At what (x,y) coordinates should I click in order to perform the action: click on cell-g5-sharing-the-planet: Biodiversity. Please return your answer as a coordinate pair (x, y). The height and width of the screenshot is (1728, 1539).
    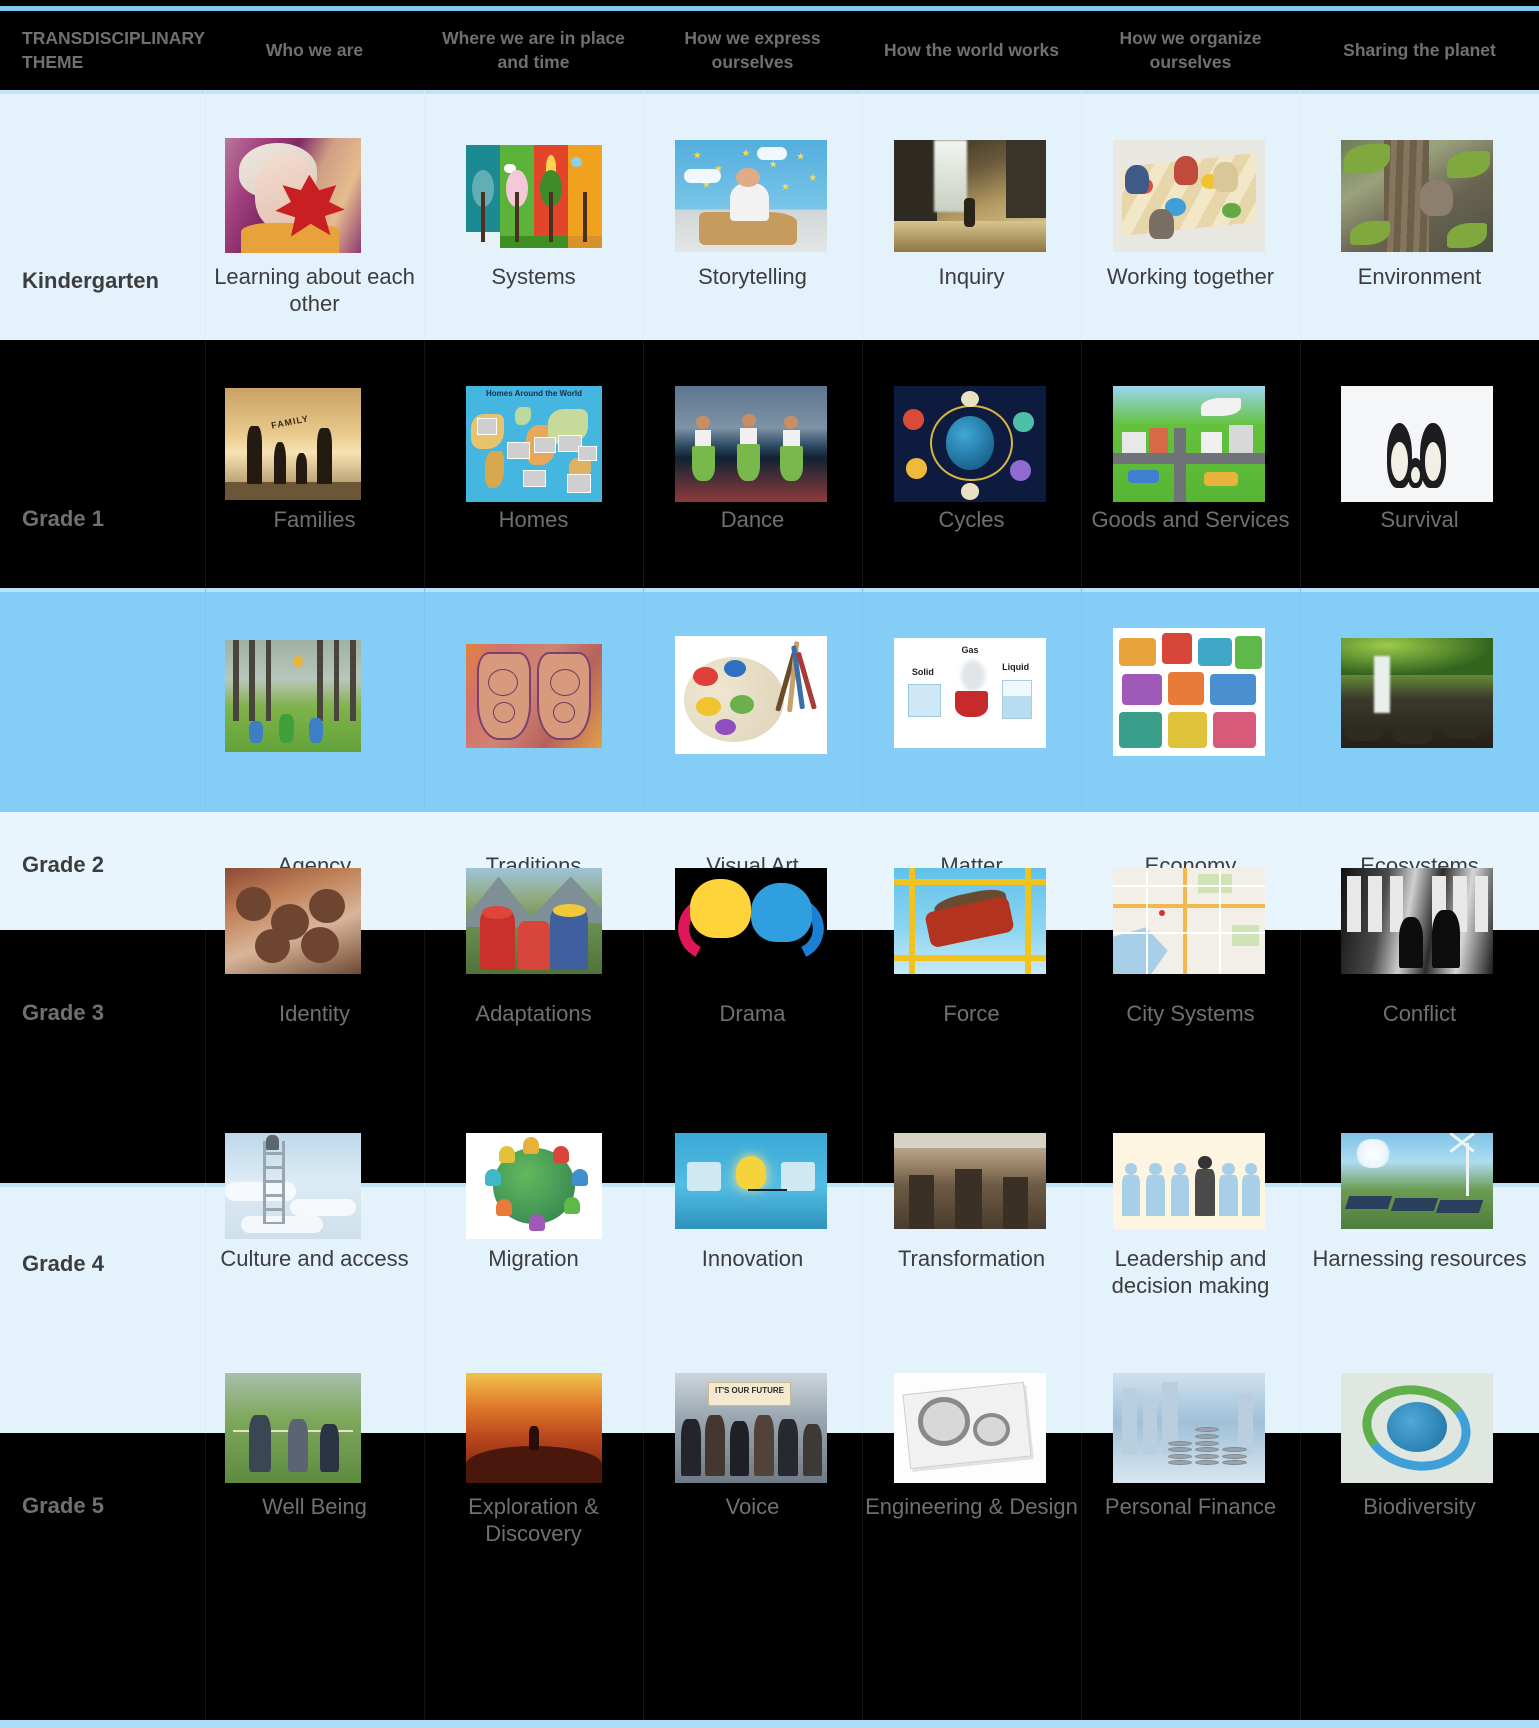
    Looking at the image, I should click on (1419, 1546).